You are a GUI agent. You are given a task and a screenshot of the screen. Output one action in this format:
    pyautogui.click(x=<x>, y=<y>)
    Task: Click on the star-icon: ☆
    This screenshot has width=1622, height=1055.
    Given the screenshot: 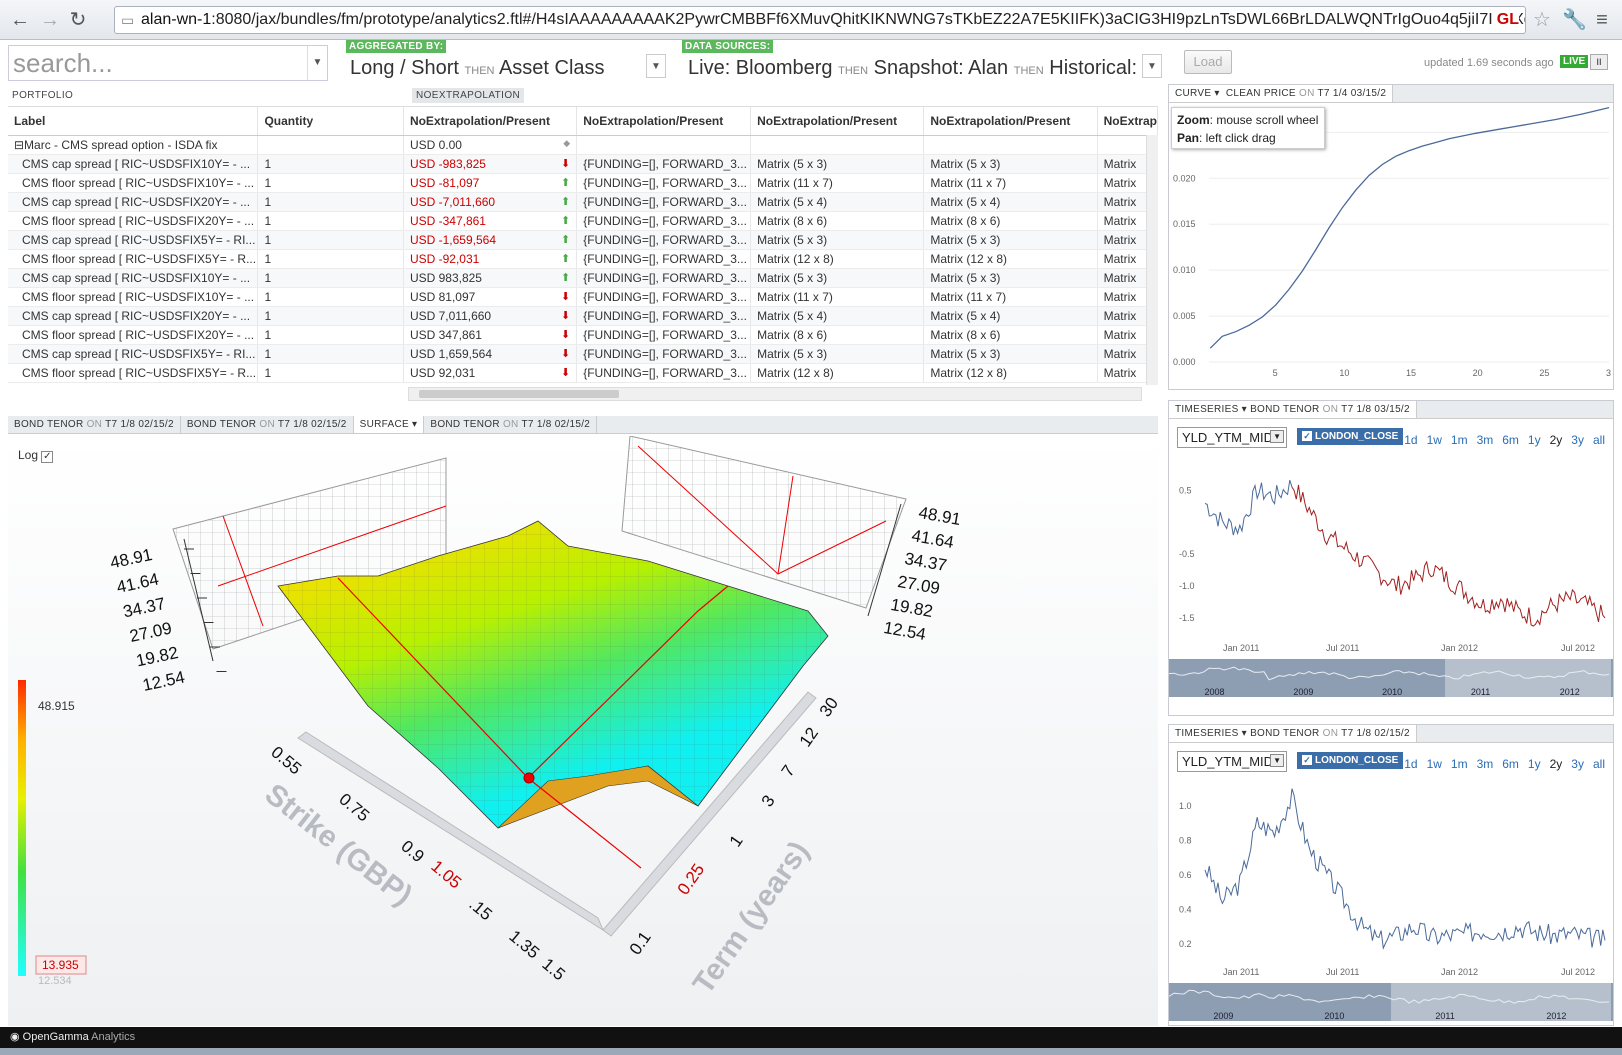 What is the action you would take?
    pyautogui.click(x=1542, y=20)
    